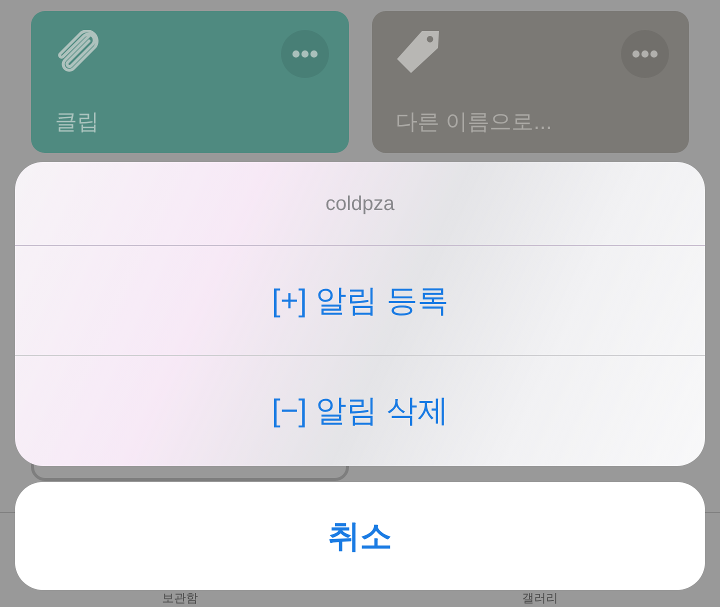  I want to click on paperclip-icon, so click(78, 52).